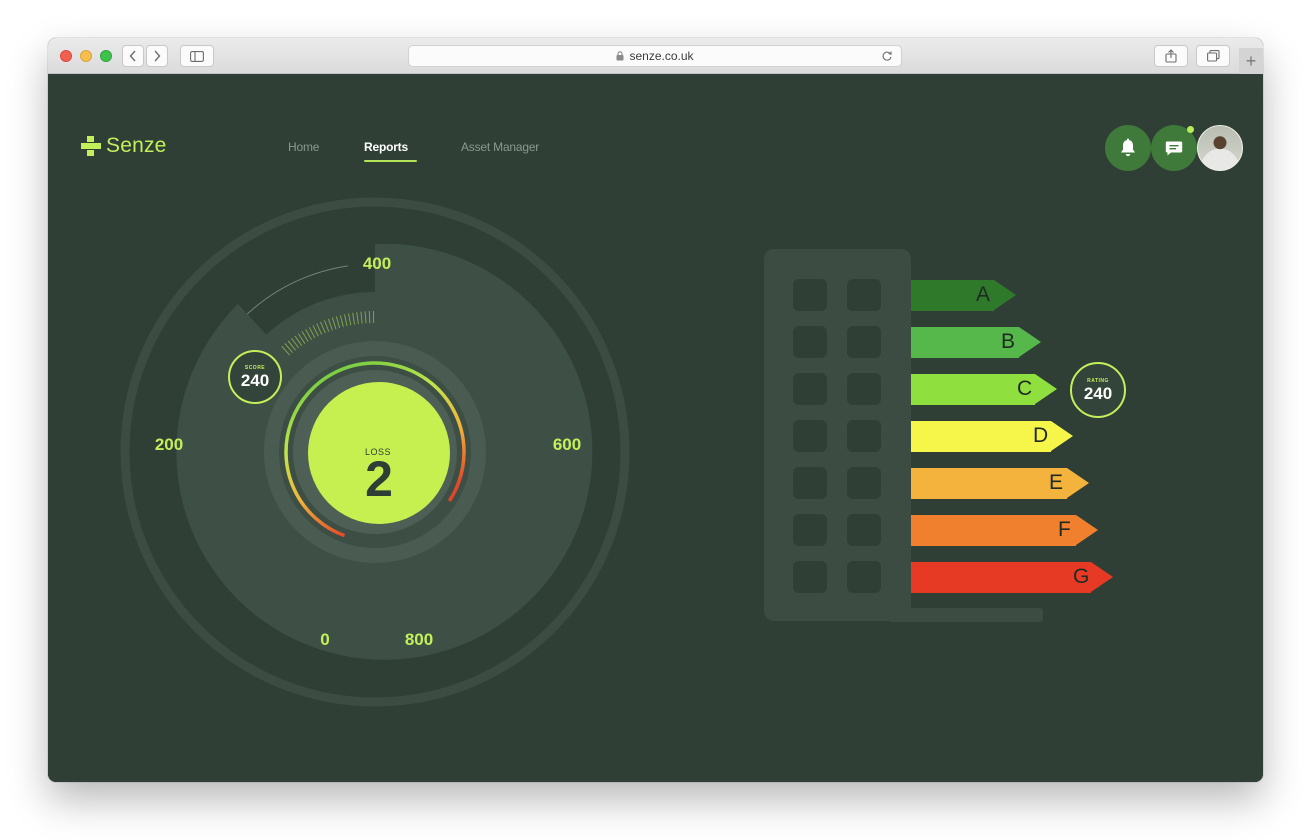  What do you see at coordinates (379, 479) in the screenshot?
I see `loss-value: 2` at bounding box center [379, 479].